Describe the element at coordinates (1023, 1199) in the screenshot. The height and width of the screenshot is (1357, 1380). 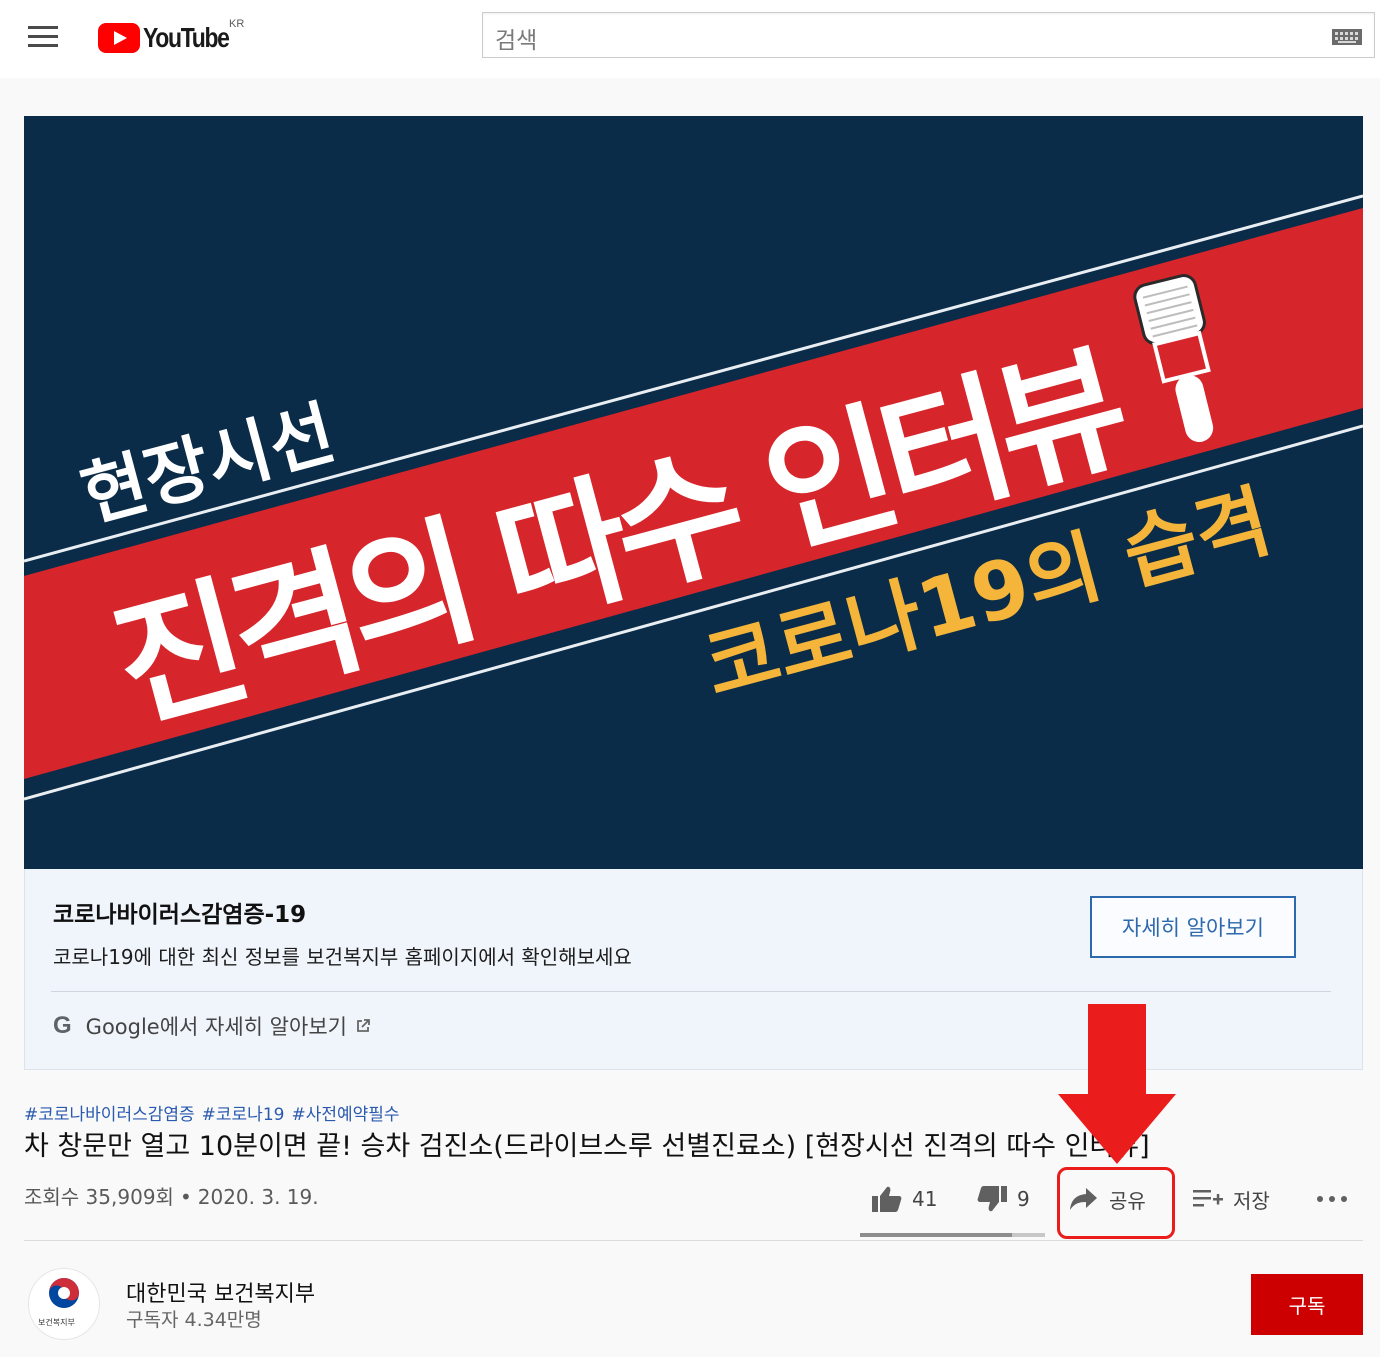
I see `dislike-count: 9` at that location.